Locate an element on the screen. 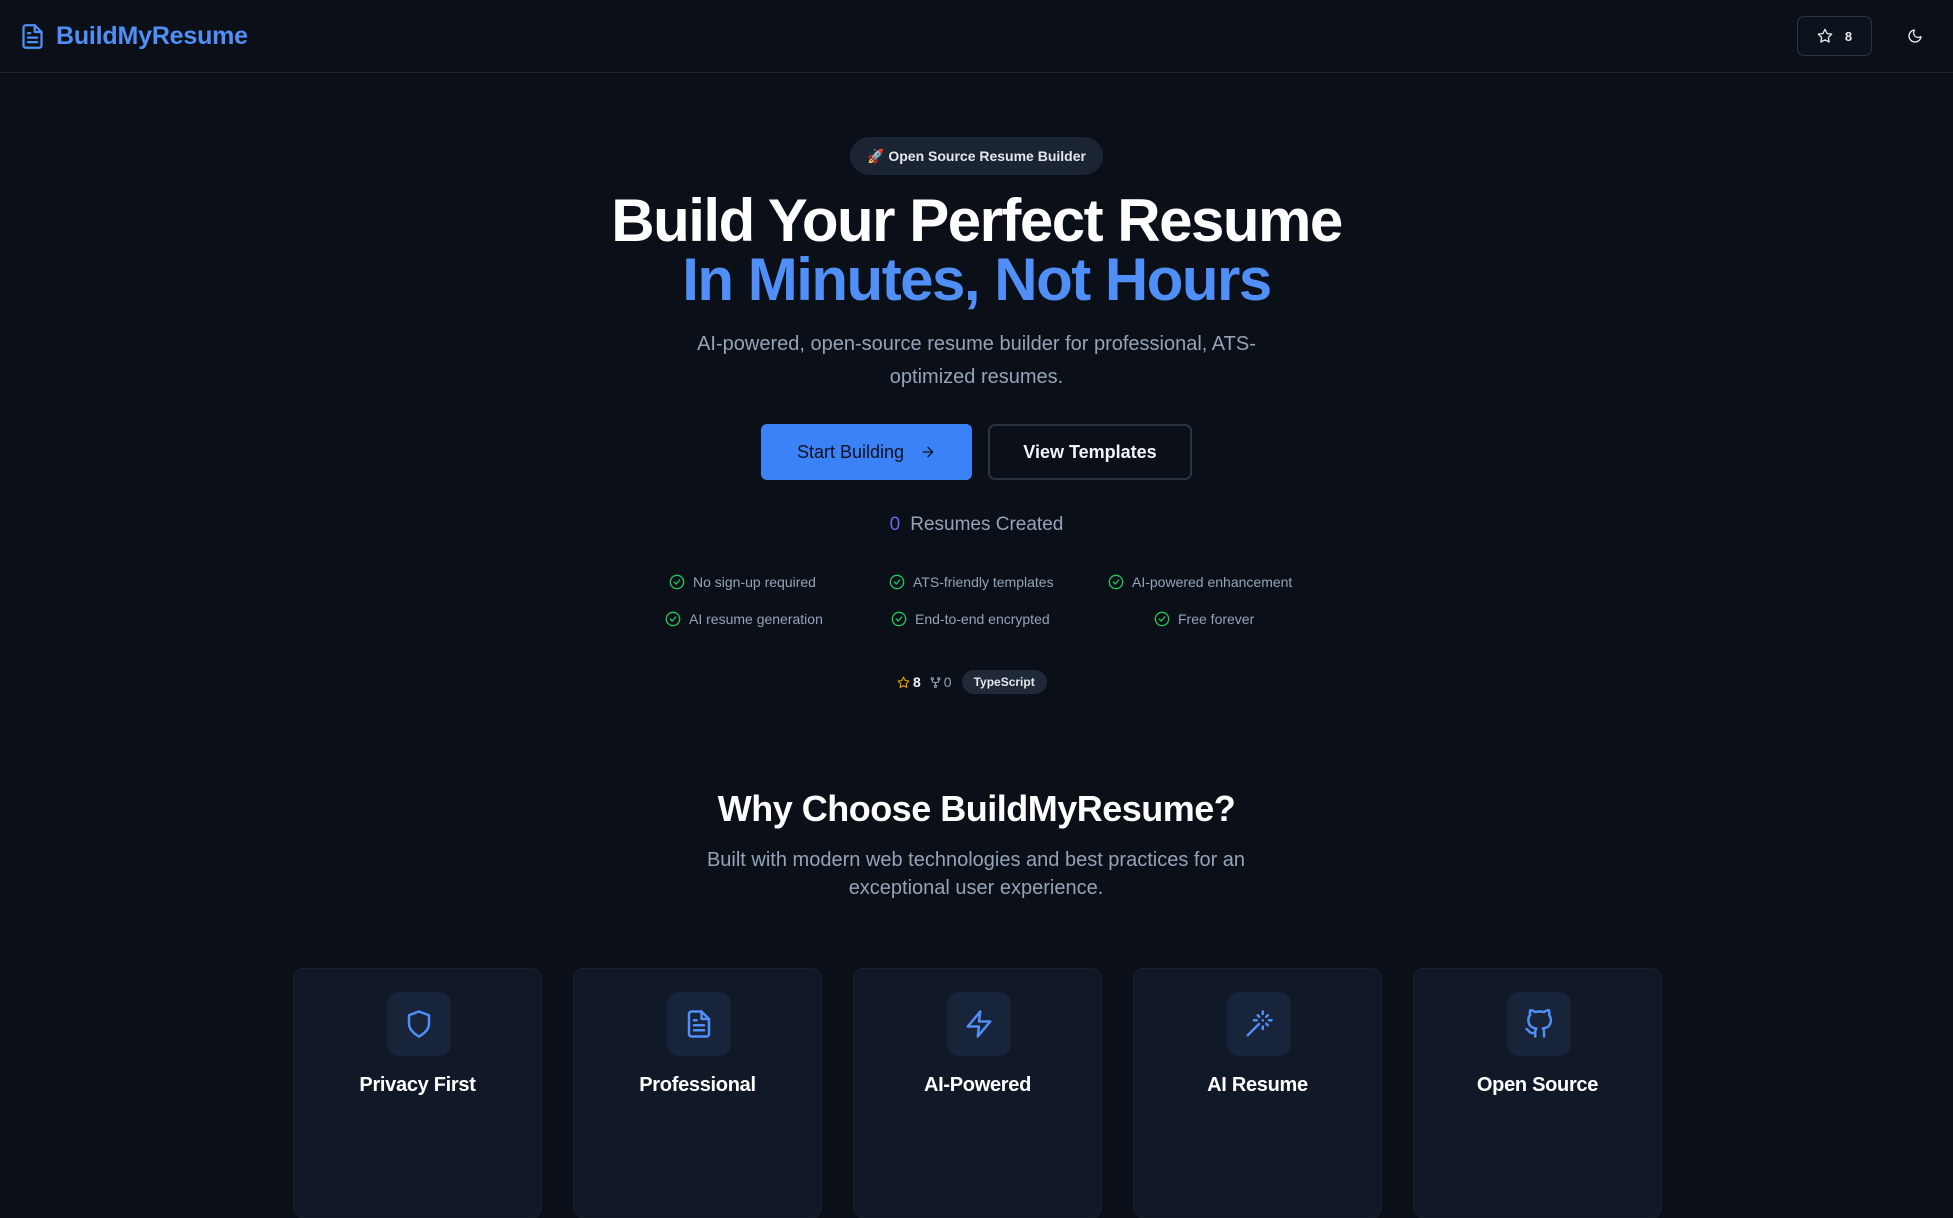  feature-label: ATS-friendly templates is located at coordinates (983, 582).